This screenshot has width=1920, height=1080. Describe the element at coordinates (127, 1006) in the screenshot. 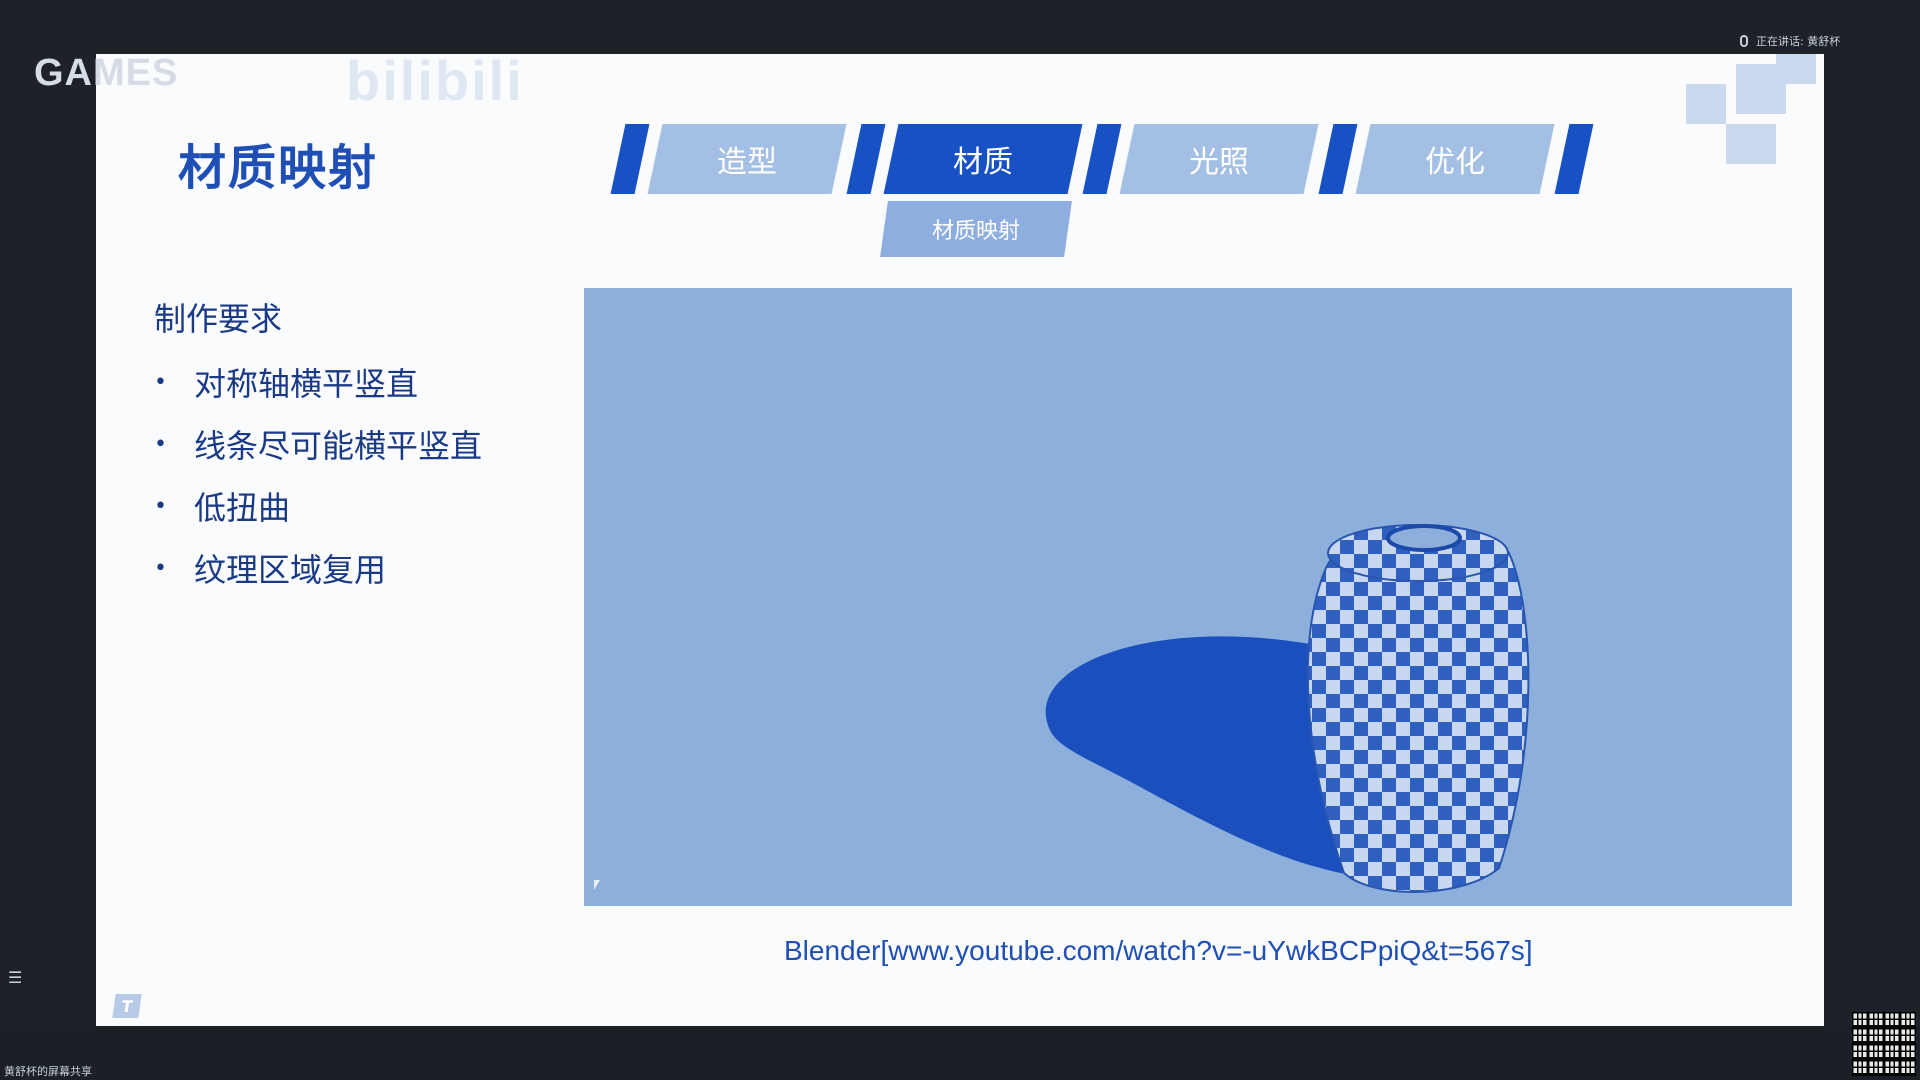

I see `corner-logo: T` at that location.